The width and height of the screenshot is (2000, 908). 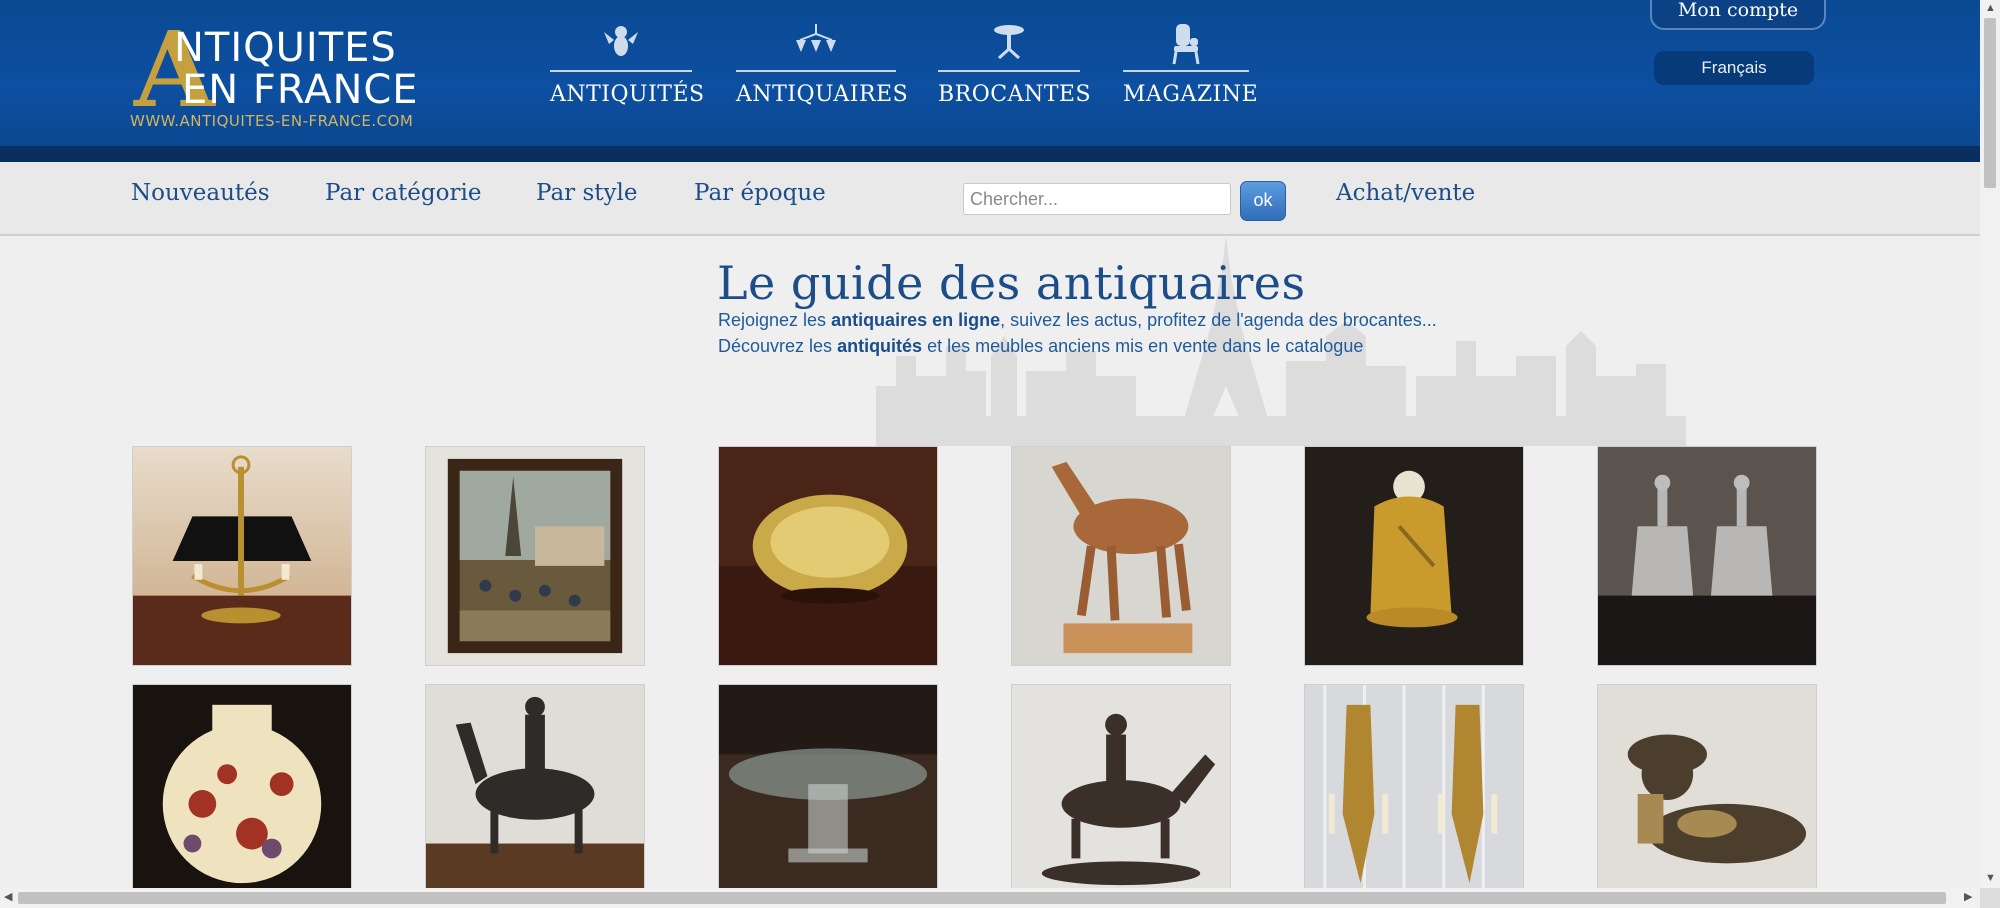 I want to click on nav-antiquites: ANTIQUITÉS, so click(x=627, y=67).